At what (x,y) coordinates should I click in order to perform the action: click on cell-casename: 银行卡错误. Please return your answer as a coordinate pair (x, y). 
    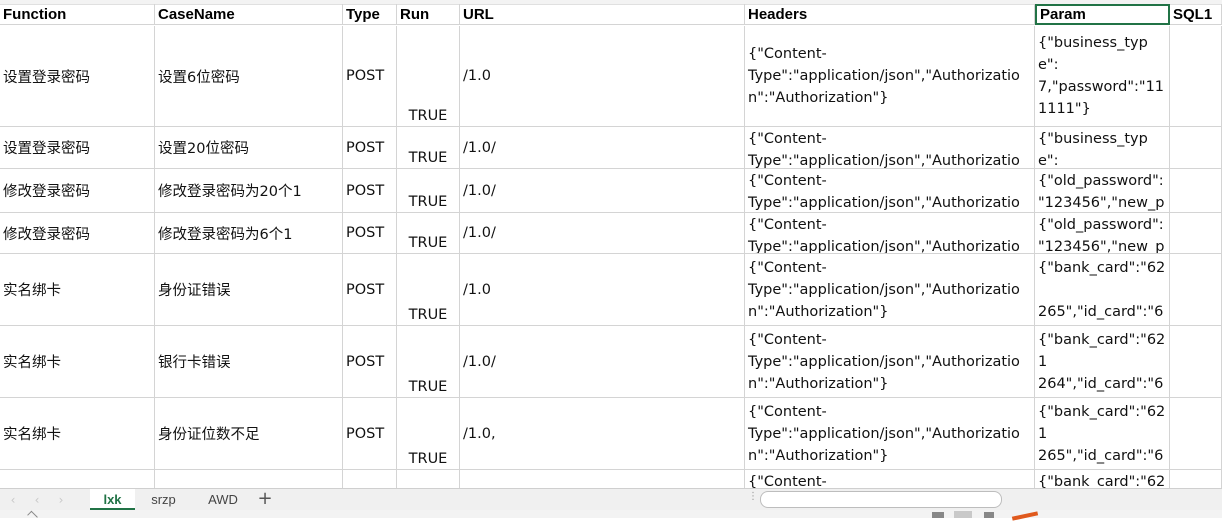
    Looking at the image, I should click on (249, 362).